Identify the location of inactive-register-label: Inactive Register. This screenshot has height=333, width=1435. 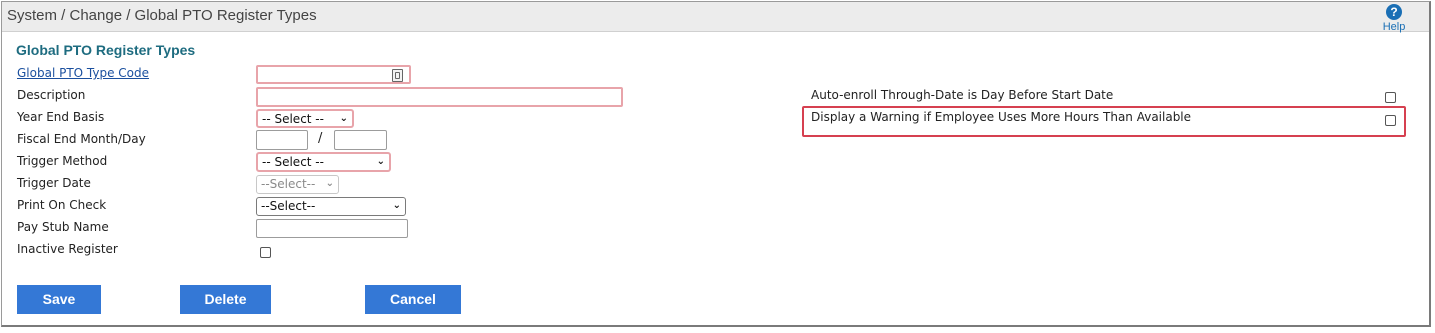
(67, 249).